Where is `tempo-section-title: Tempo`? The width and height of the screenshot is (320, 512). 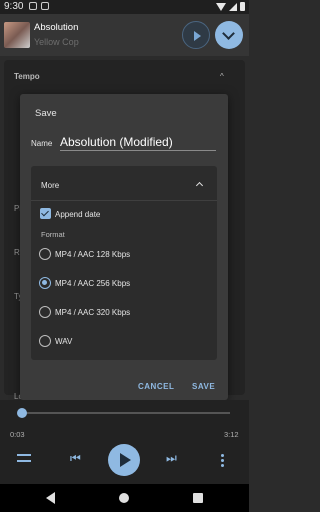 tempo-section-title: Tempo is located at coordinates (27, 76).